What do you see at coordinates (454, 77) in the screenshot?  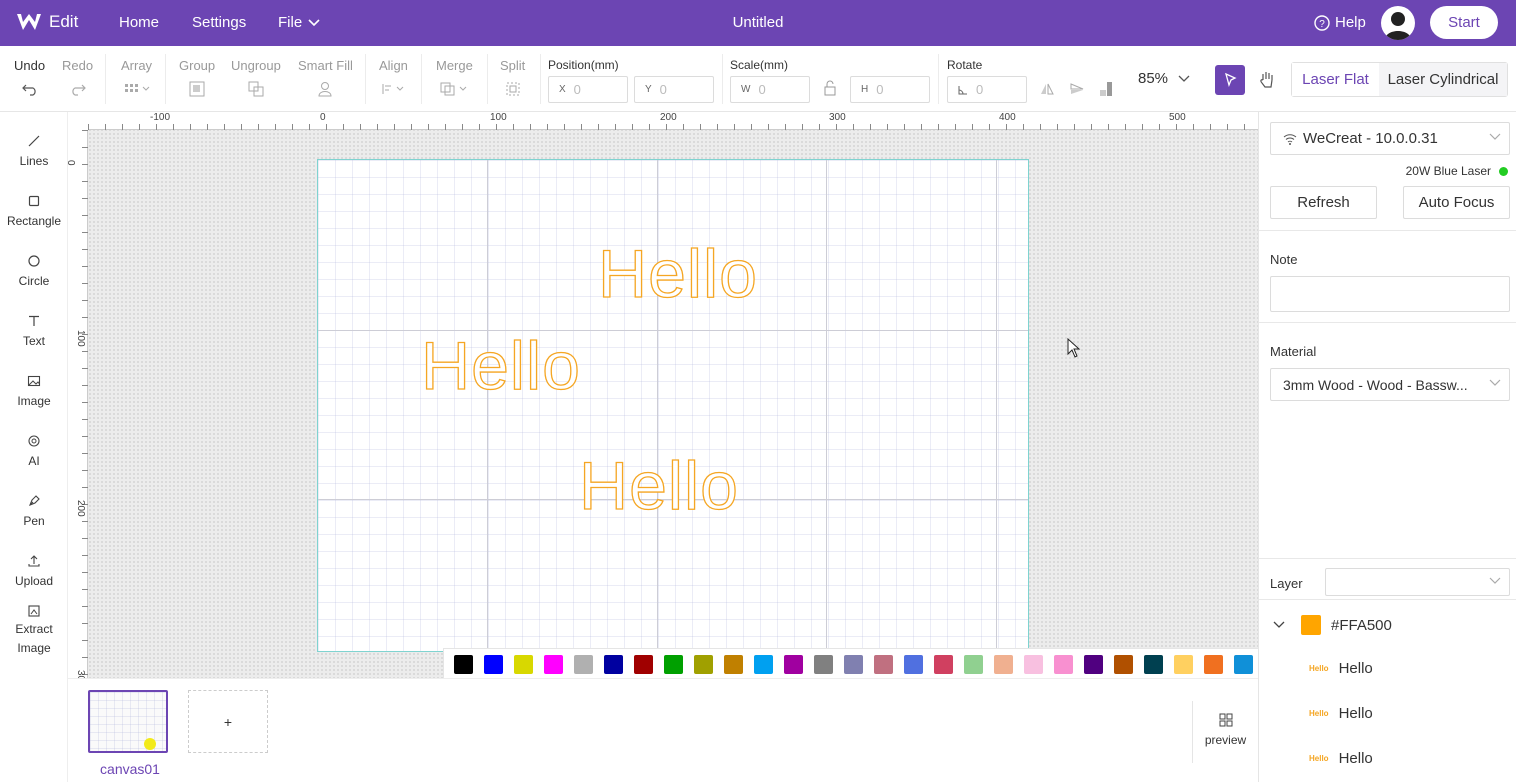 I see `merge-button: Merge` at bounding box center [454, 77].